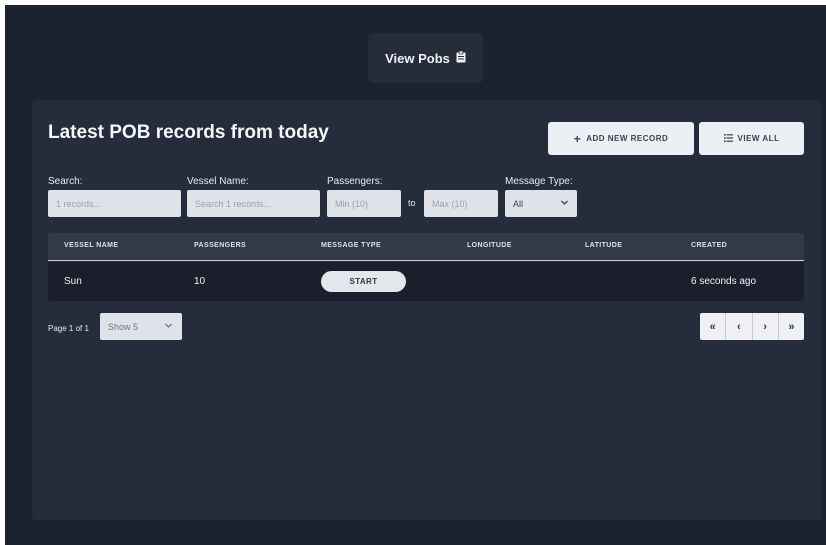 The width and height of the screenshot is (826, 545). What do you see at coordinates (766, 326) in the screenshot?
I see `next-page-button: ›` at bounding box center [766, 326].